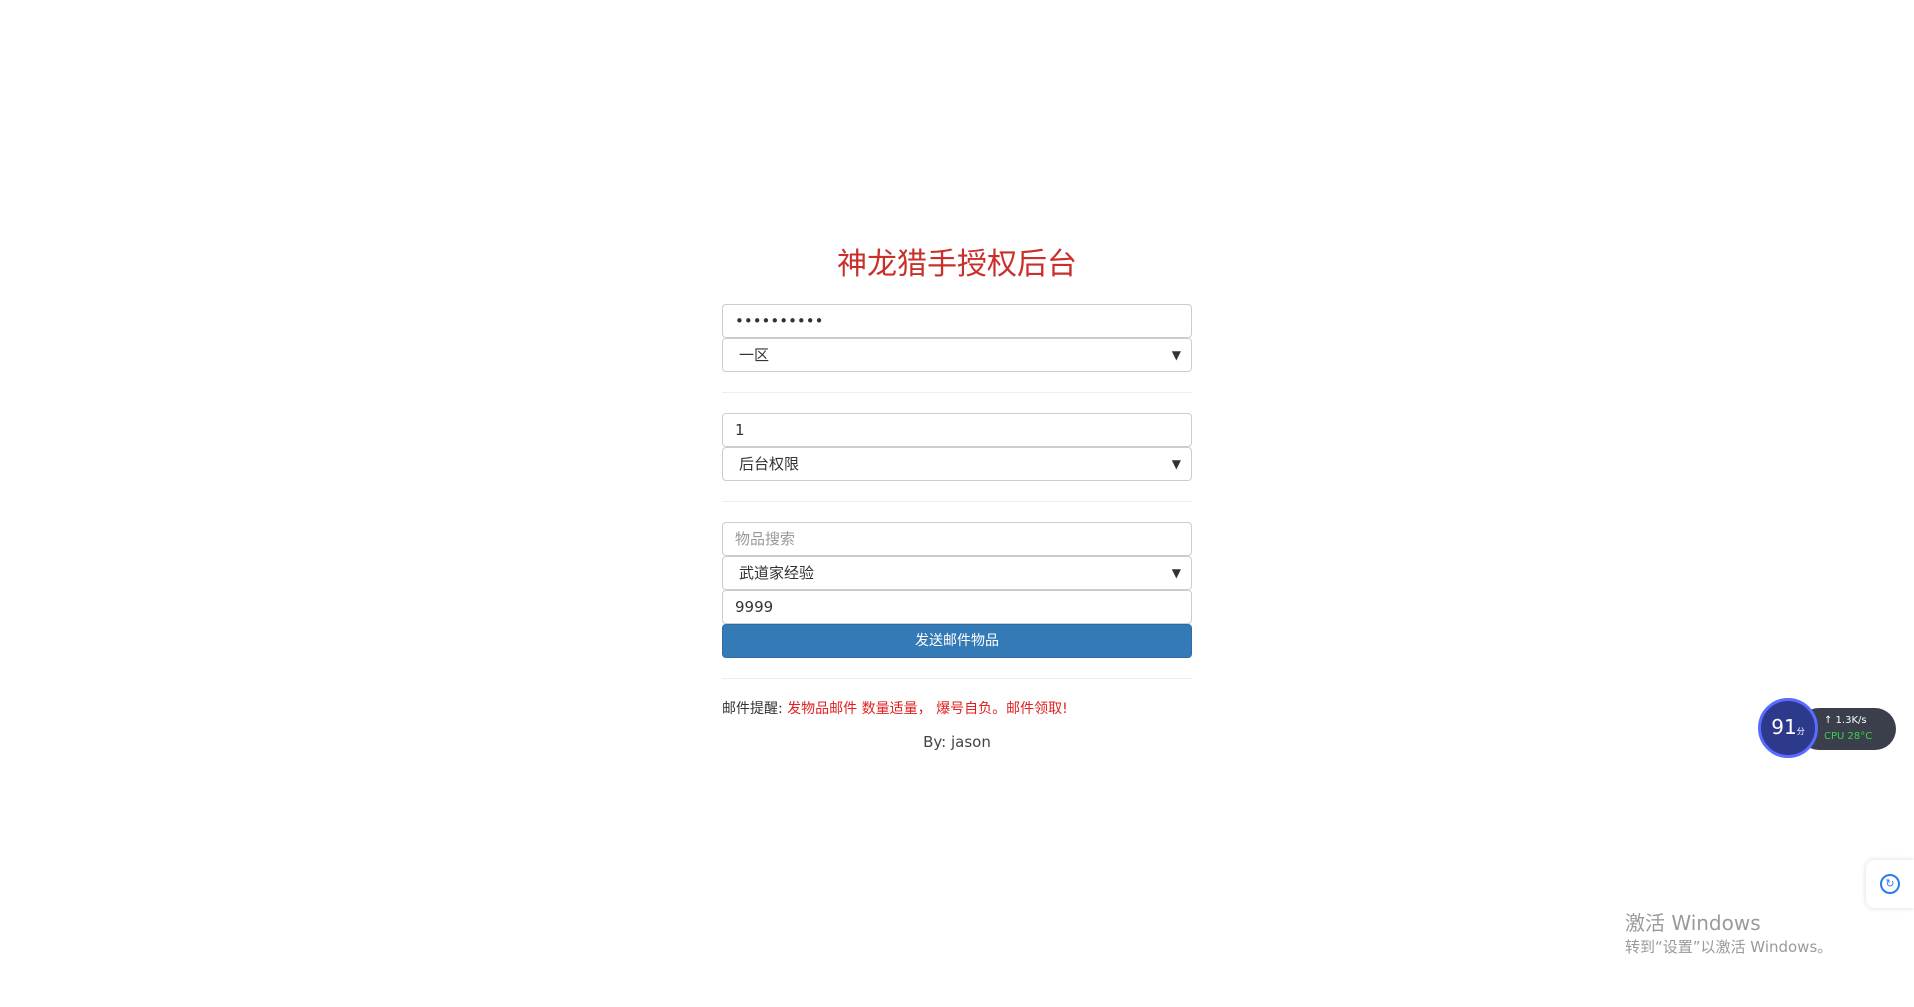  Describe the element at coordinates (957, 321) in the screenshot. I see `password-field: ••••••••••` at that location.